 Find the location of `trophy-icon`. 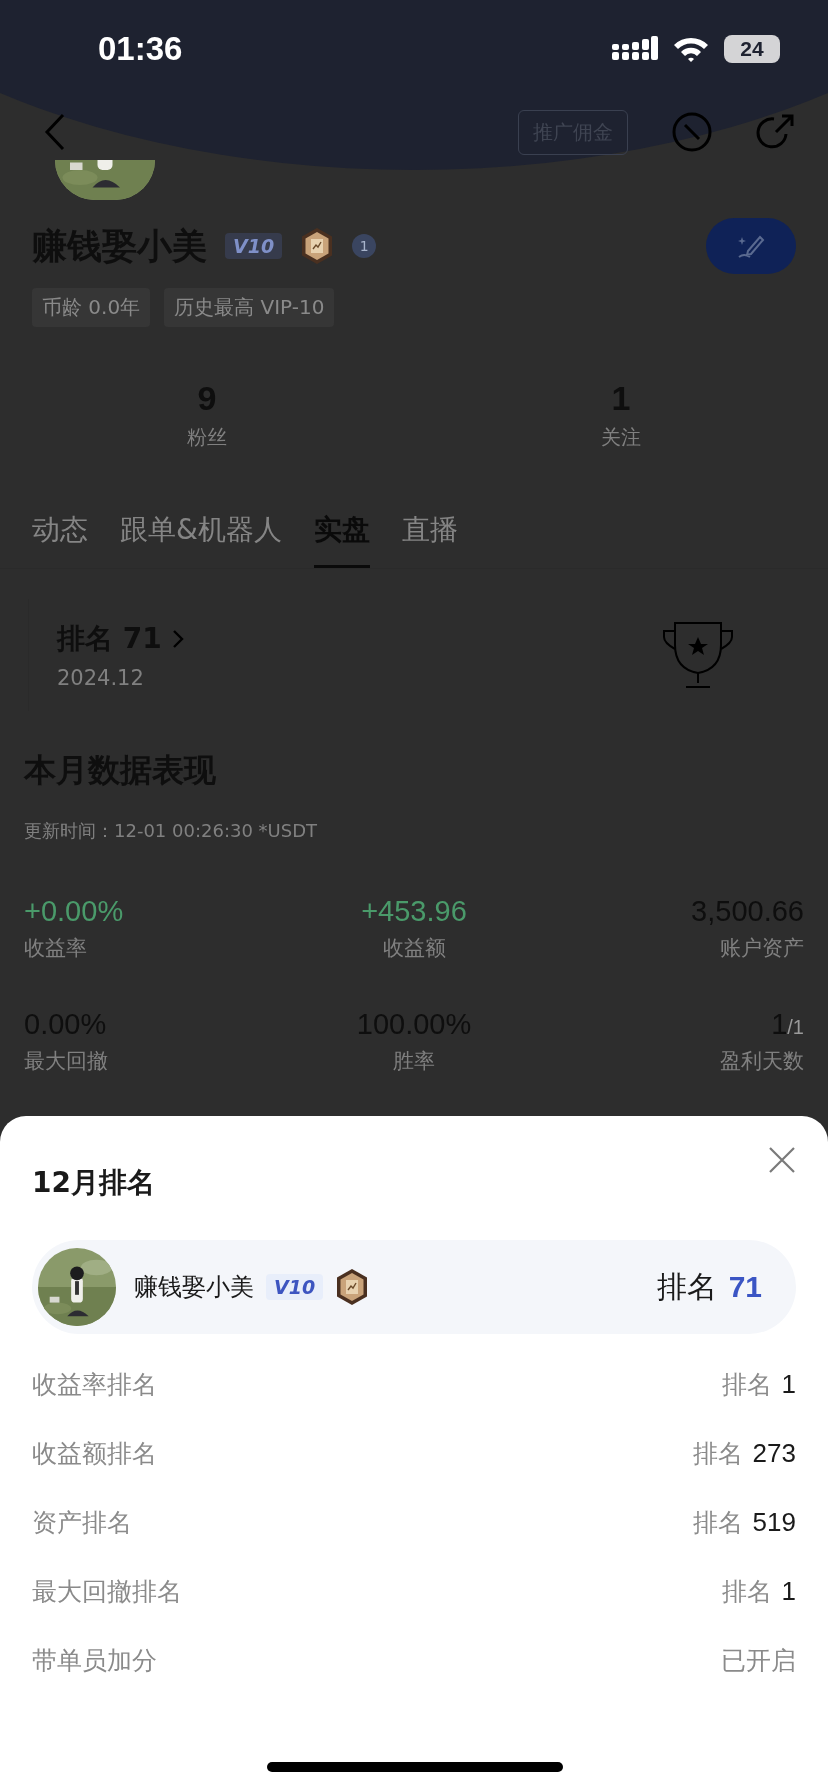

trophy-icon is located at coordinates (698, 655).